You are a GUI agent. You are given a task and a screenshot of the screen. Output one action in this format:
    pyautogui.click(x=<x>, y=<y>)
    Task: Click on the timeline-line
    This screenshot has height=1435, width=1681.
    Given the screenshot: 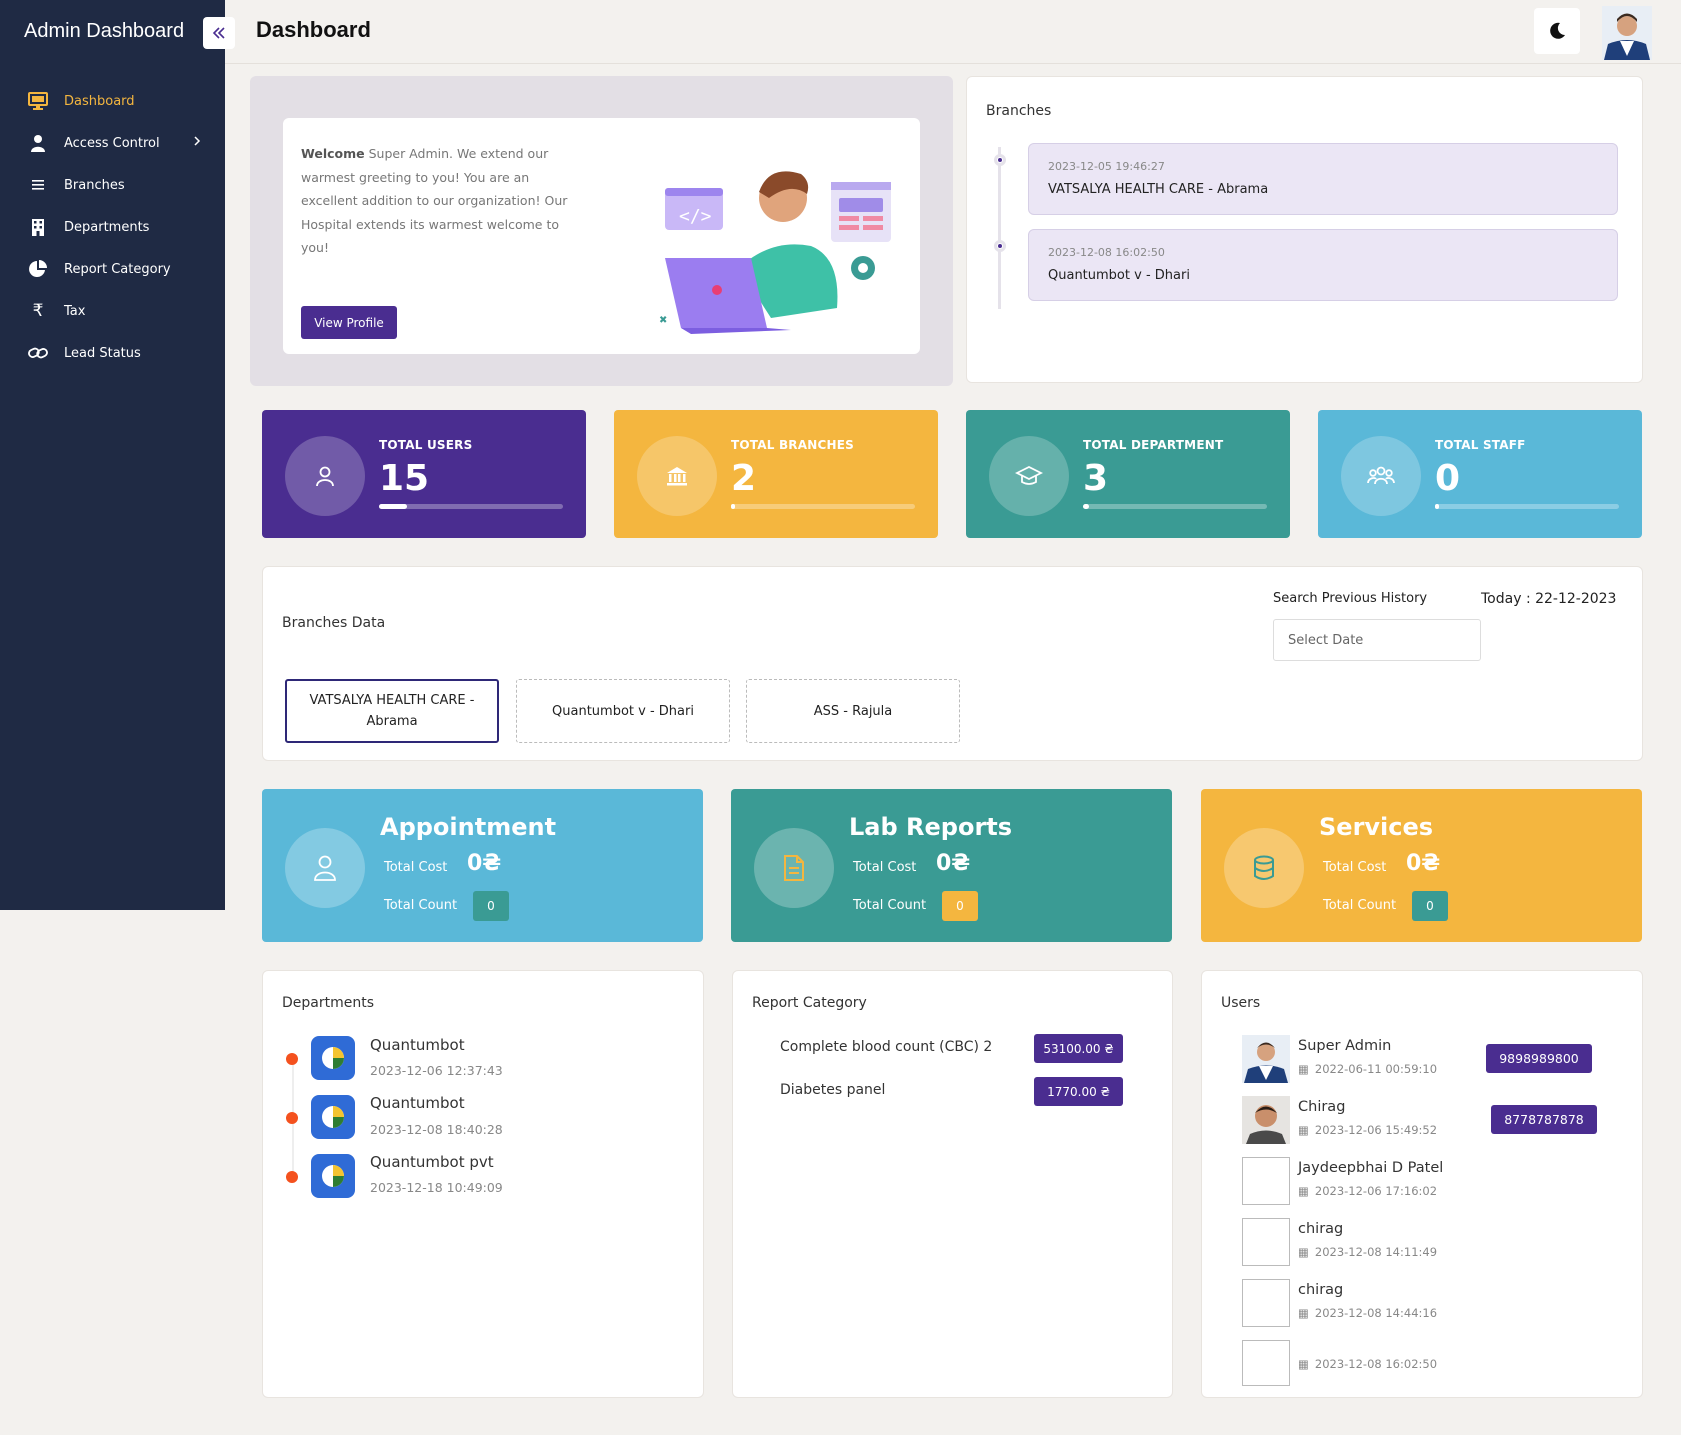 What is the action you would take?
    pyautogui.click(x=999, y=228)
    